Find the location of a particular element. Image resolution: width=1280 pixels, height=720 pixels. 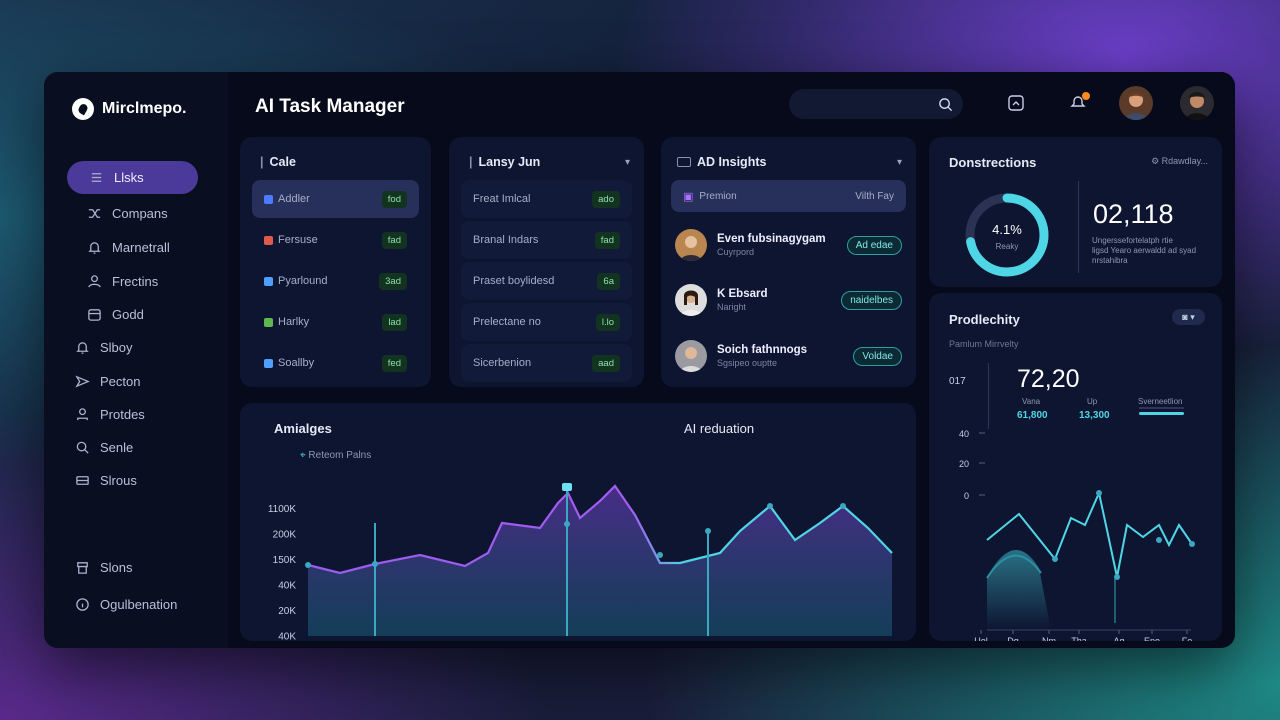

card-header: Donstrections is located at coordinates (993, 162).